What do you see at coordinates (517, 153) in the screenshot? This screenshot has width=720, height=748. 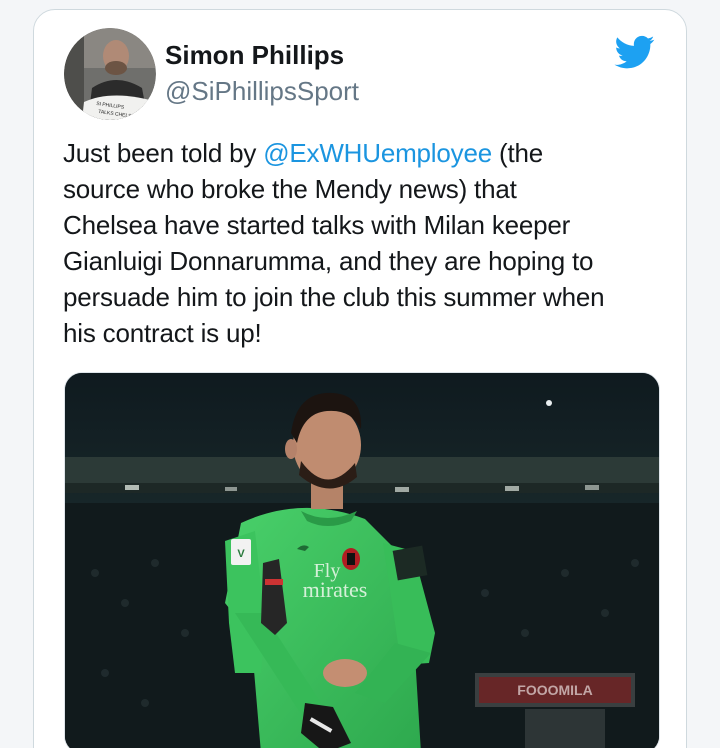 I see `tweet-text-fragment: (the` at bounding box center [517, 153].